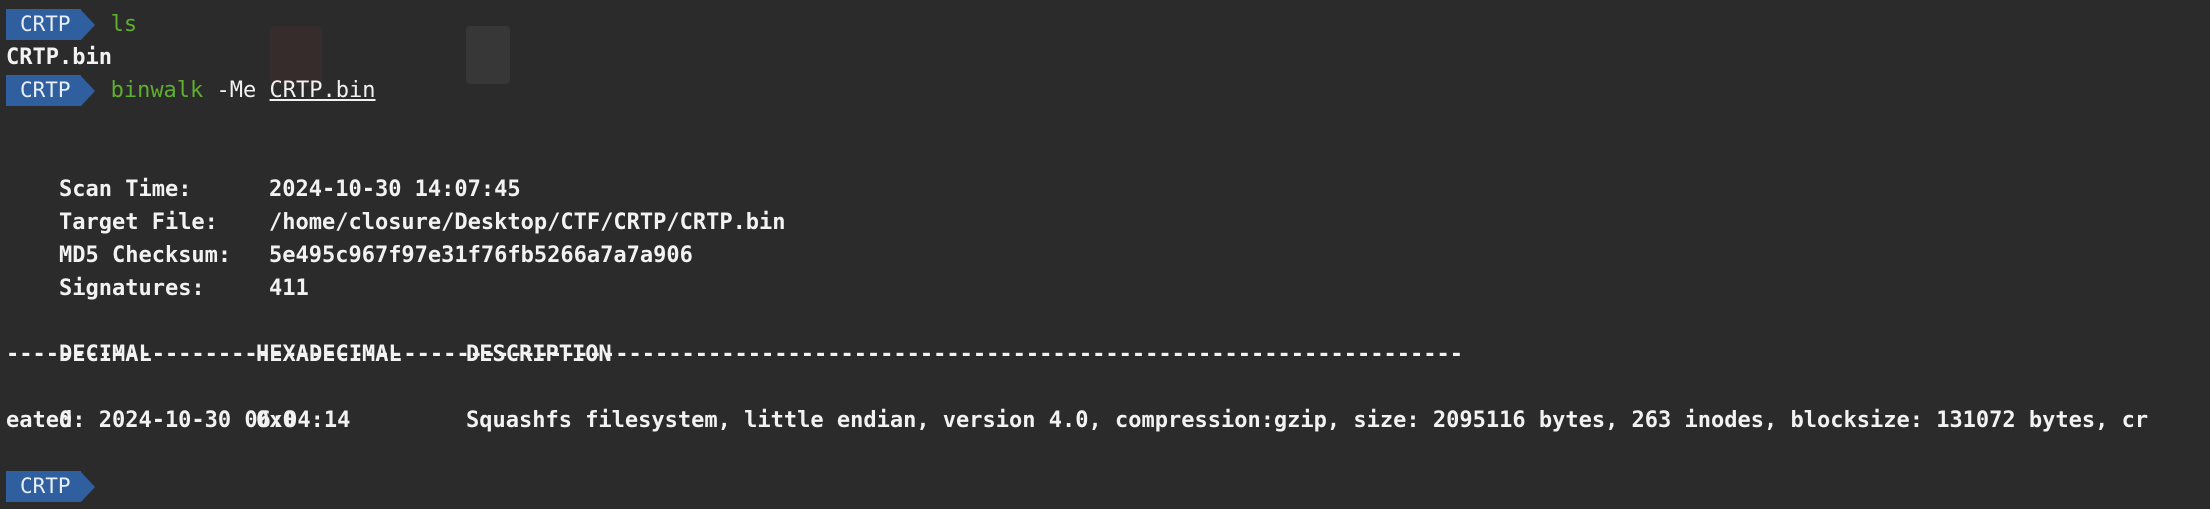 The width and height of the screenshot is (2210, 509). Describe the element at coordinates (131, 288) in the screenshot. I see `signatures-label: Signatures:` at that location.